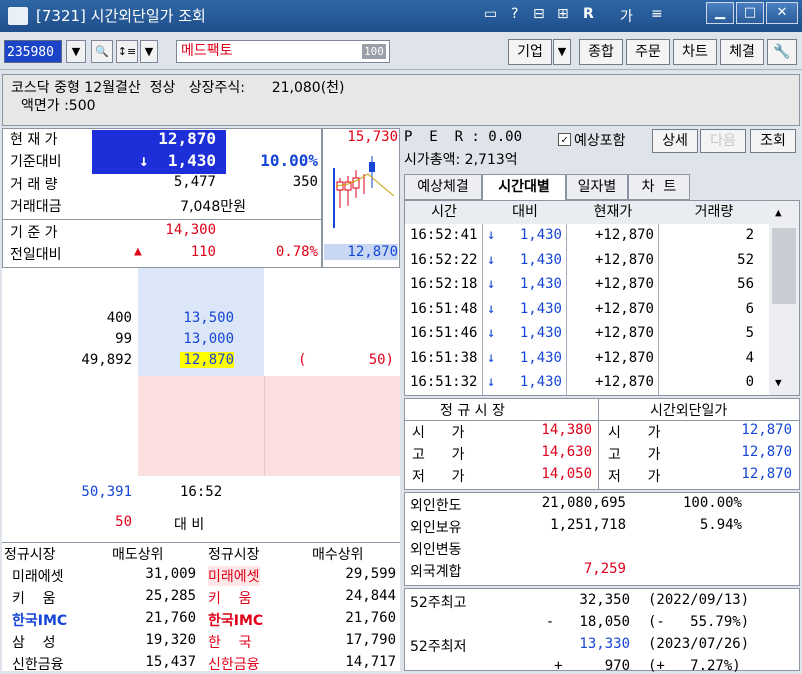 The height and width of the screenshot is (674, 802). I want to click on sell-broker-3: 한국IMC, so click(40, 621).